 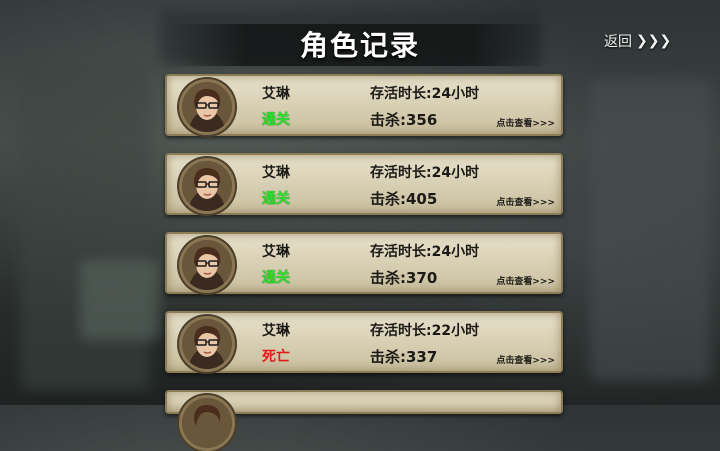 What do you see at coordinates (364, 420) in the screenshot?
I see `record-card-partial` at bounding box center [364, 420].